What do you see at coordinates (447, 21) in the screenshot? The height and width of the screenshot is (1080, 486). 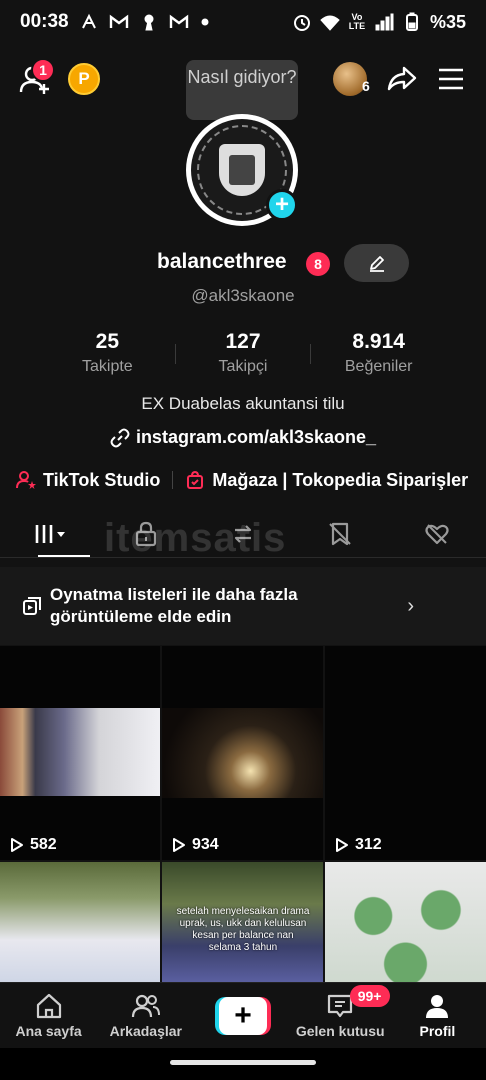 I see `battery-percent: %35` at bounding box center [447, 21].